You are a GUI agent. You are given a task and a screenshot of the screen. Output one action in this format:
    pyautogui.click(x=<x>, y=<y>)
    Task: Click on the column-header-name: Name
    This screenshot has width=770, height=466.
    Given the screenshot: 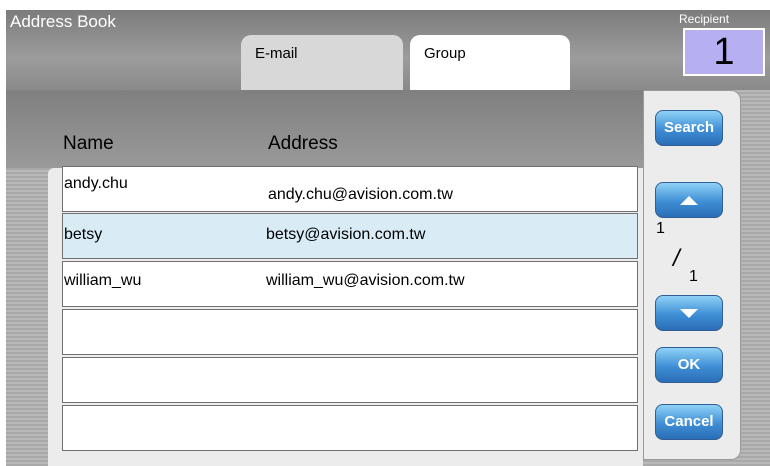 What is the action you would take?
    pyautogui.click(x=88, y=143)
    